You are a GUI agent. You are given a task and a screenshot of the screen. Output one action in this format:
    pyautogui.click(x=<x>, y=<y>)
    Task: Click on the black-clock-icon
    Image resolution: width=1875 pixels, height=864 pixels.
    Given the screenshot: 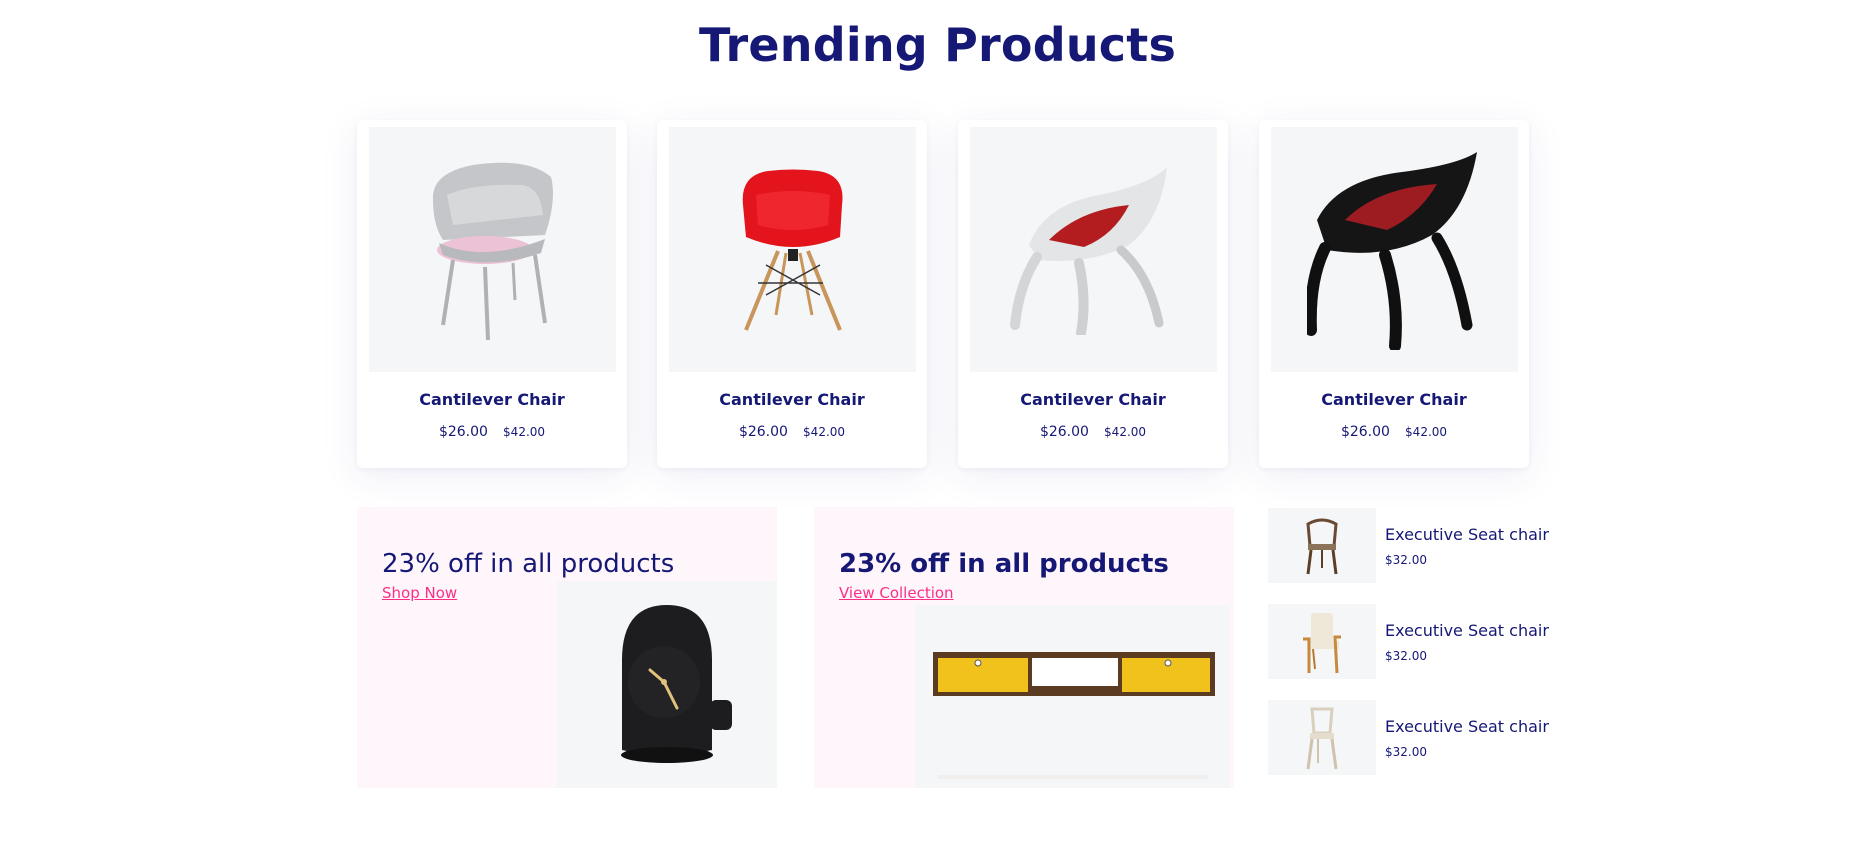 What is the action you would take?
    pyautogui.click(x=676, y=683)
    